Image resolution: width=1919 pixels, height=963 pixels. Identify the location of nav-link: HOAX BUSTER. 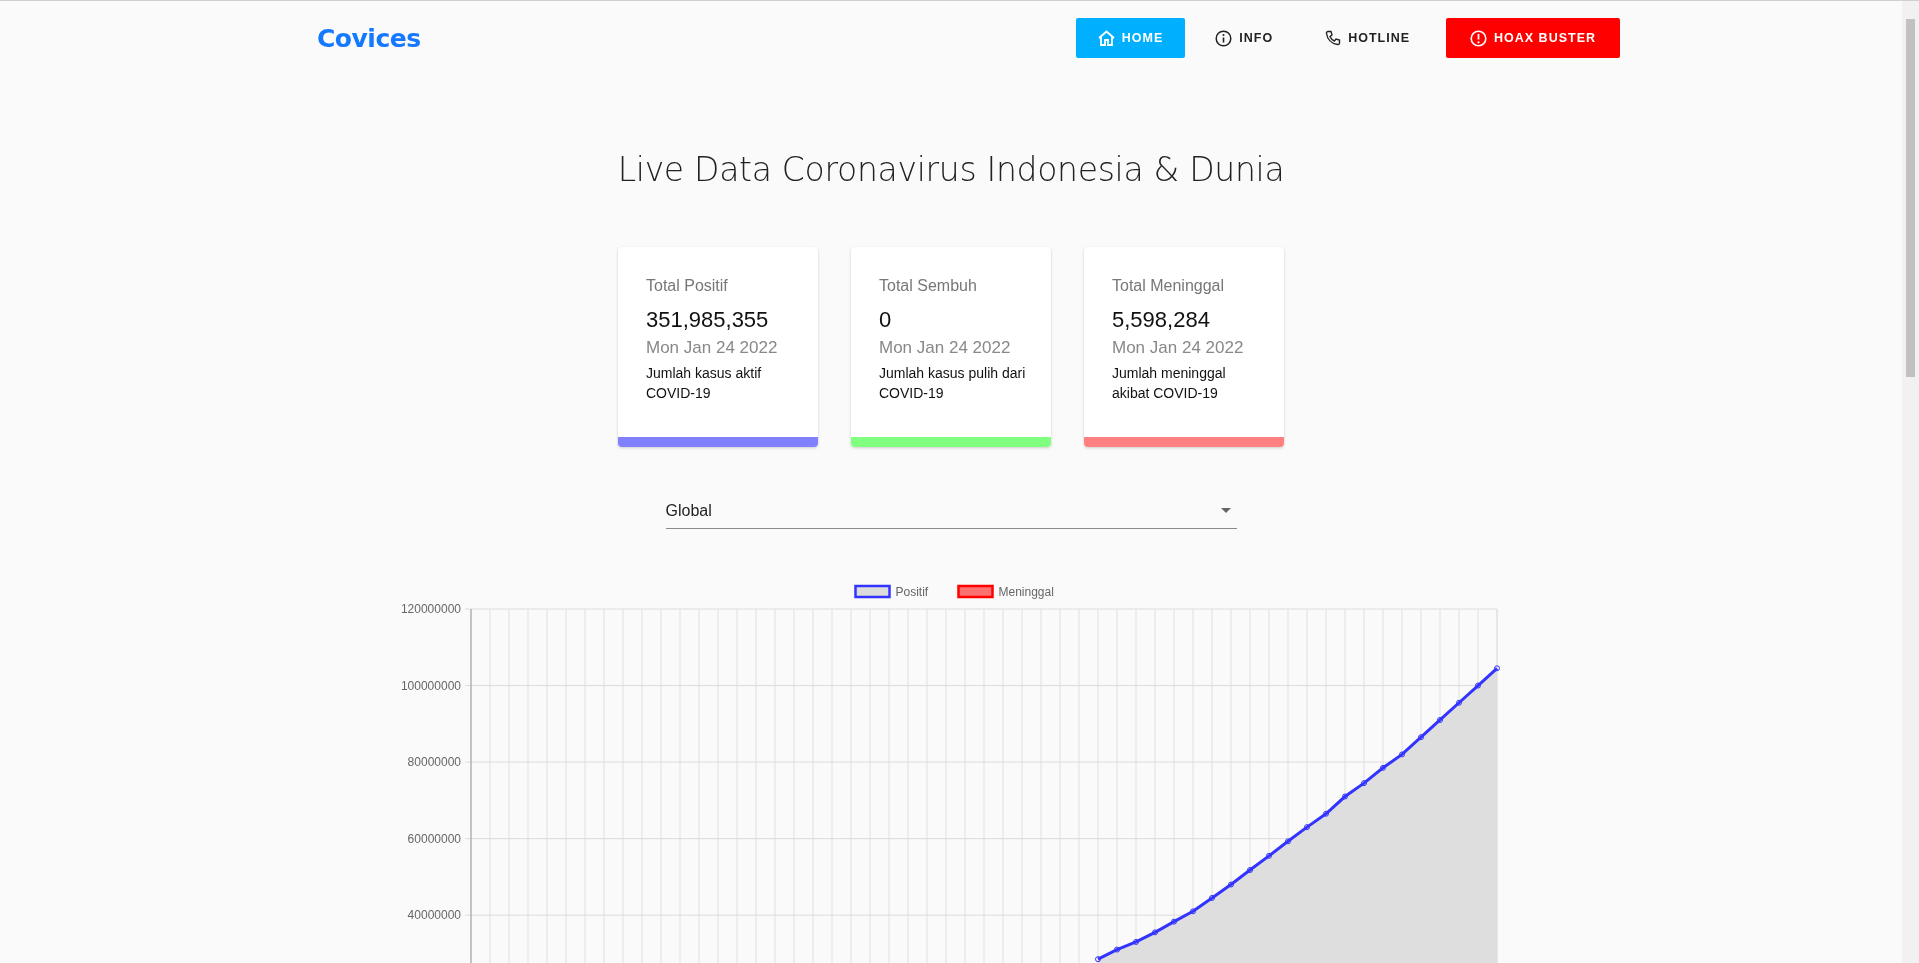
(1533, 38).